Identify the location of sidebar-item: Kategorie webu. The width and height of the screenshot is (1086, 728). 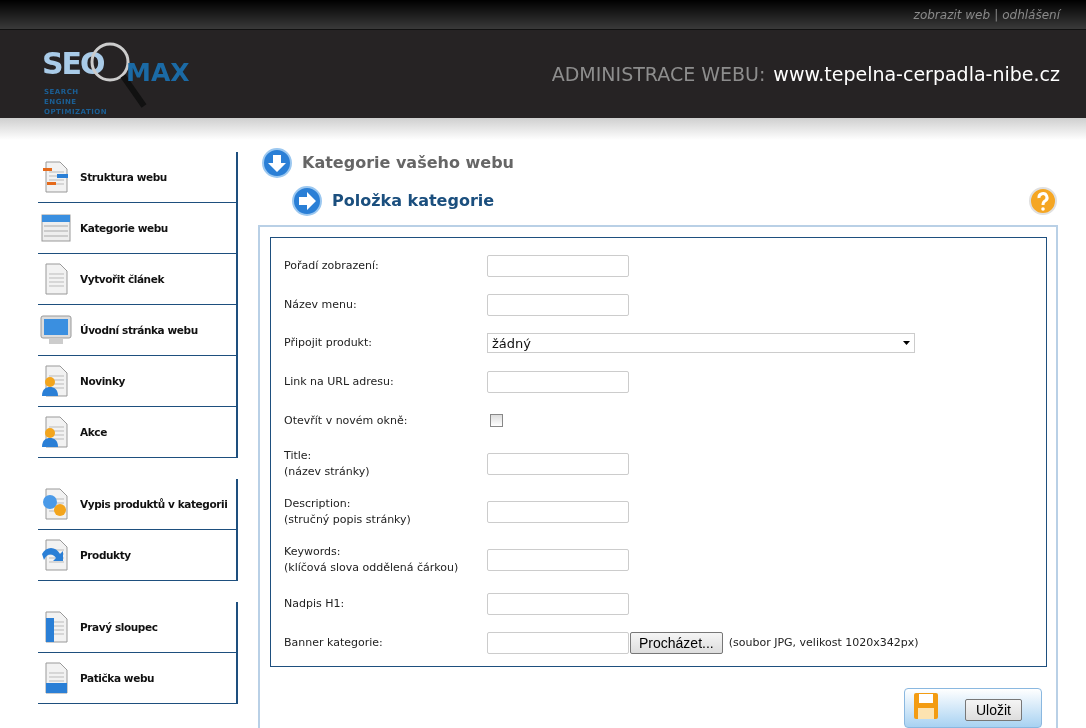
(137, 228).